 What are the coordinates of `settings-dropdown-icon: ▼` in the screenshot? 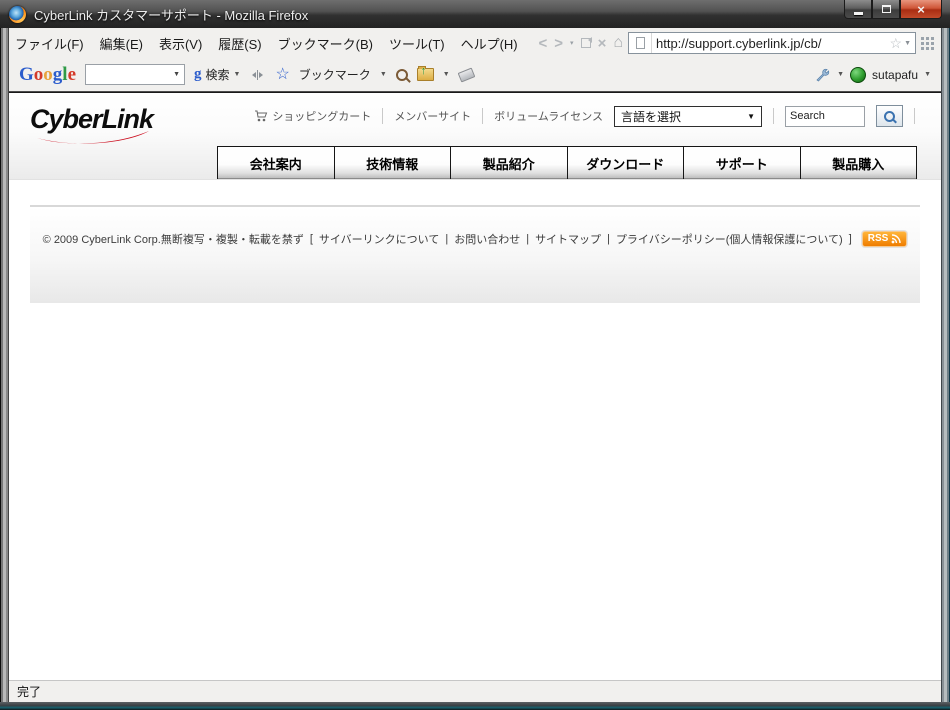 It's located at (840, 74).